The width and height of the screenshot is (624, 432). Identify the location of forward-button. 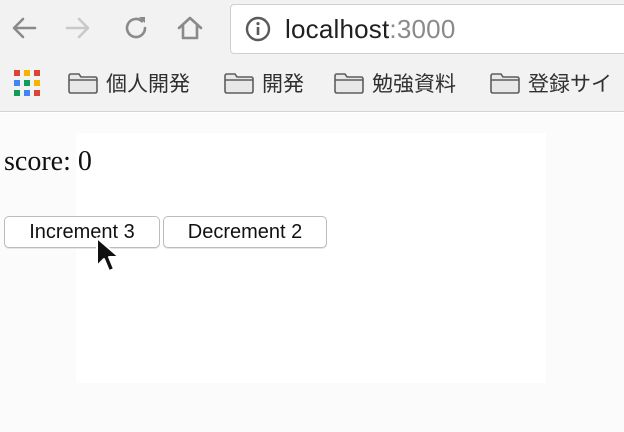
(78, 28).